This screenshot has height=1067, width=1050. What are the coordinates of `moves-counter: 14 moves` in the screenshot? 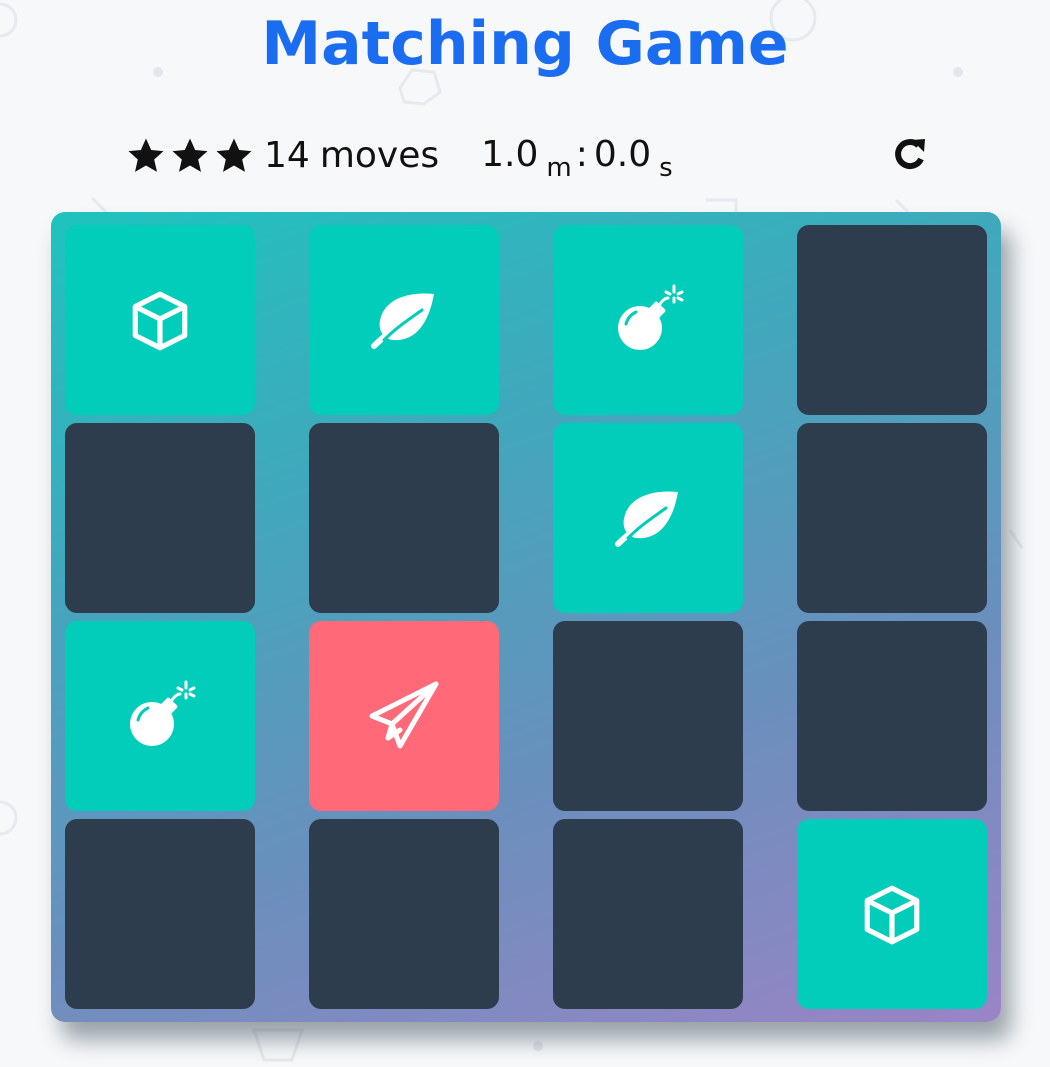 It's located at (351, 156).